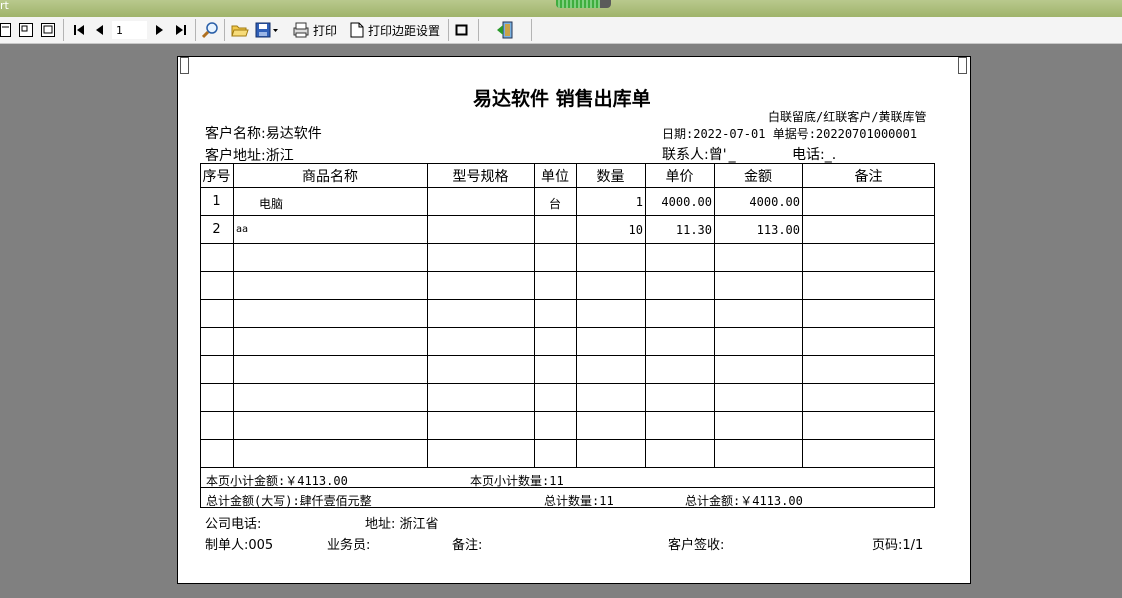 This screenshot has width=1122, height=598. Describe the element at coordinates (267, 30) in the screenshot. I see `save-icon` at that location.